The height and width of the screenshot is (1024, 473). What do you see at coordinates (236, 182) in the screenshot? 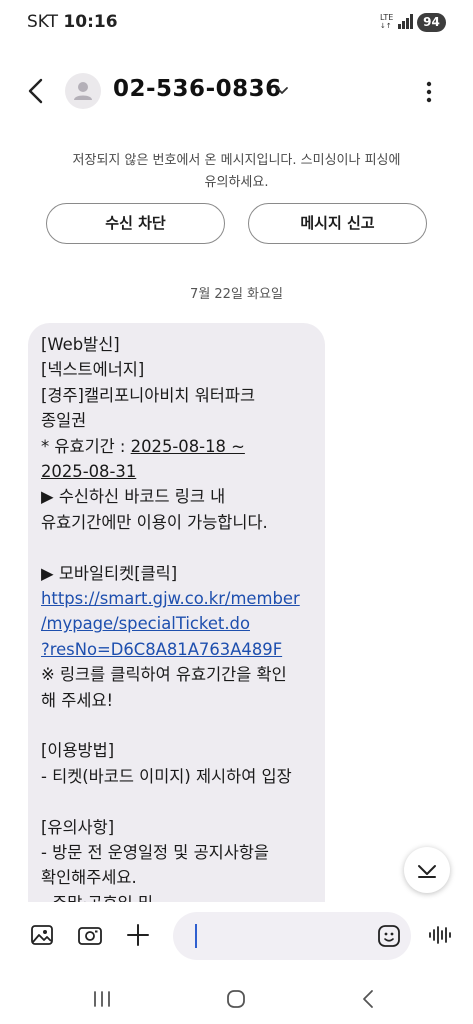
I see `warning-line-2: 유의하세요.` at bounding box center [236, 182].